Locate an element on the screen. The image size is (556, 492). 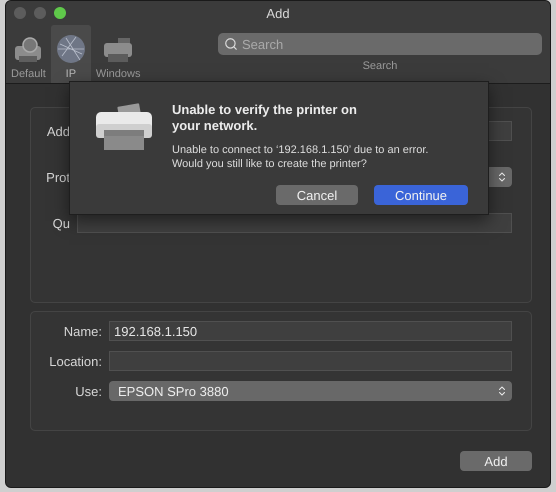
field-label: Use: is located at coordinates (88, 391).